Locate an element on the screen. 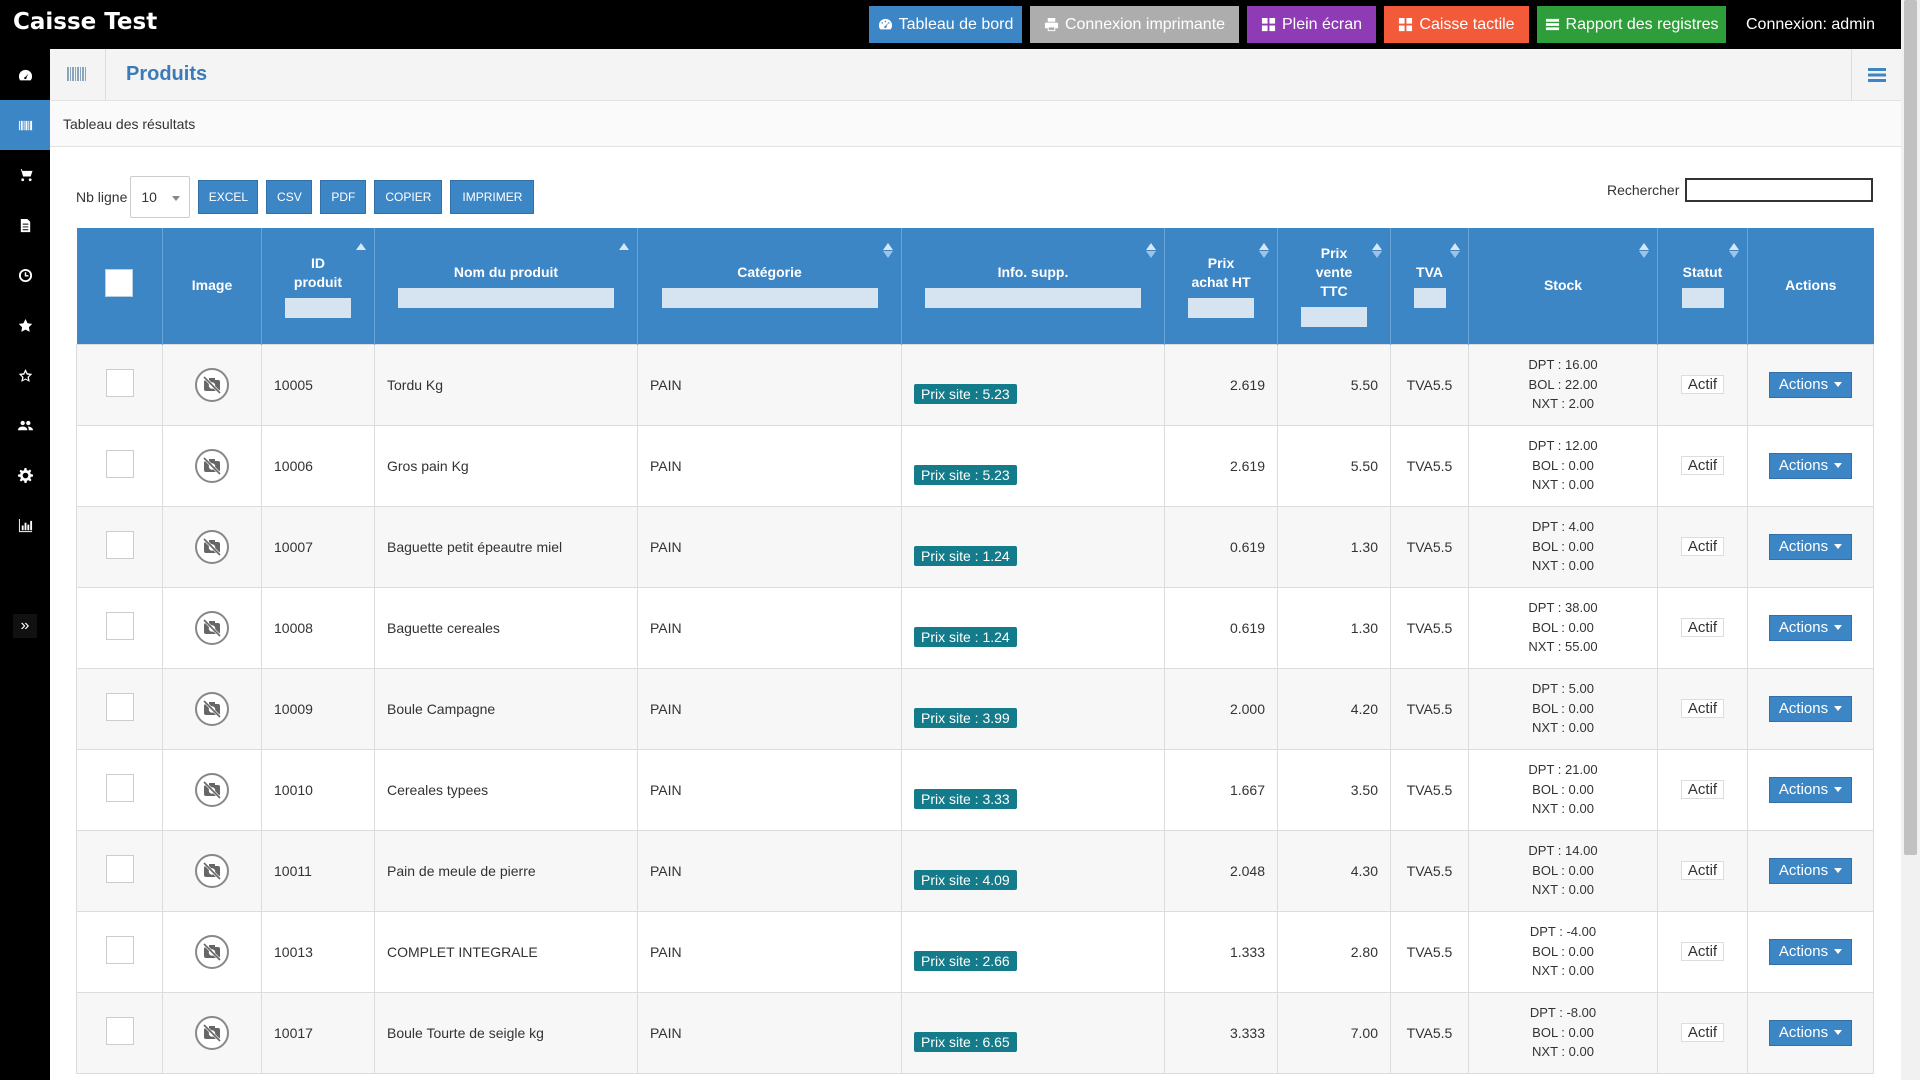  results-subheader: Tableau des résultats is located at coordinates (975, 124).